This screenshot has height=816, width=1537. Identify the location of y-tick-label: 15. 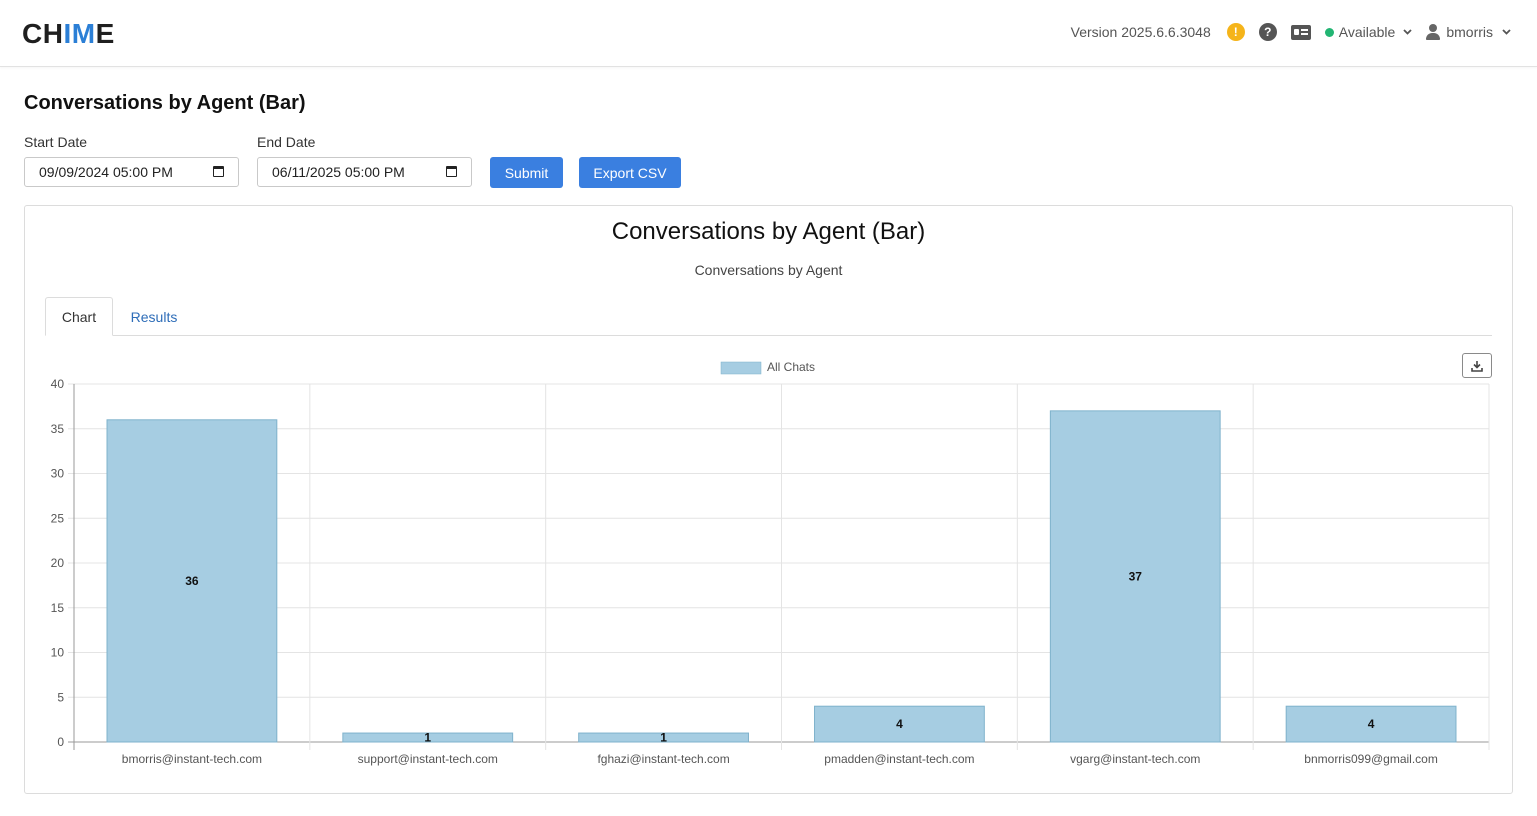
(58, 608).